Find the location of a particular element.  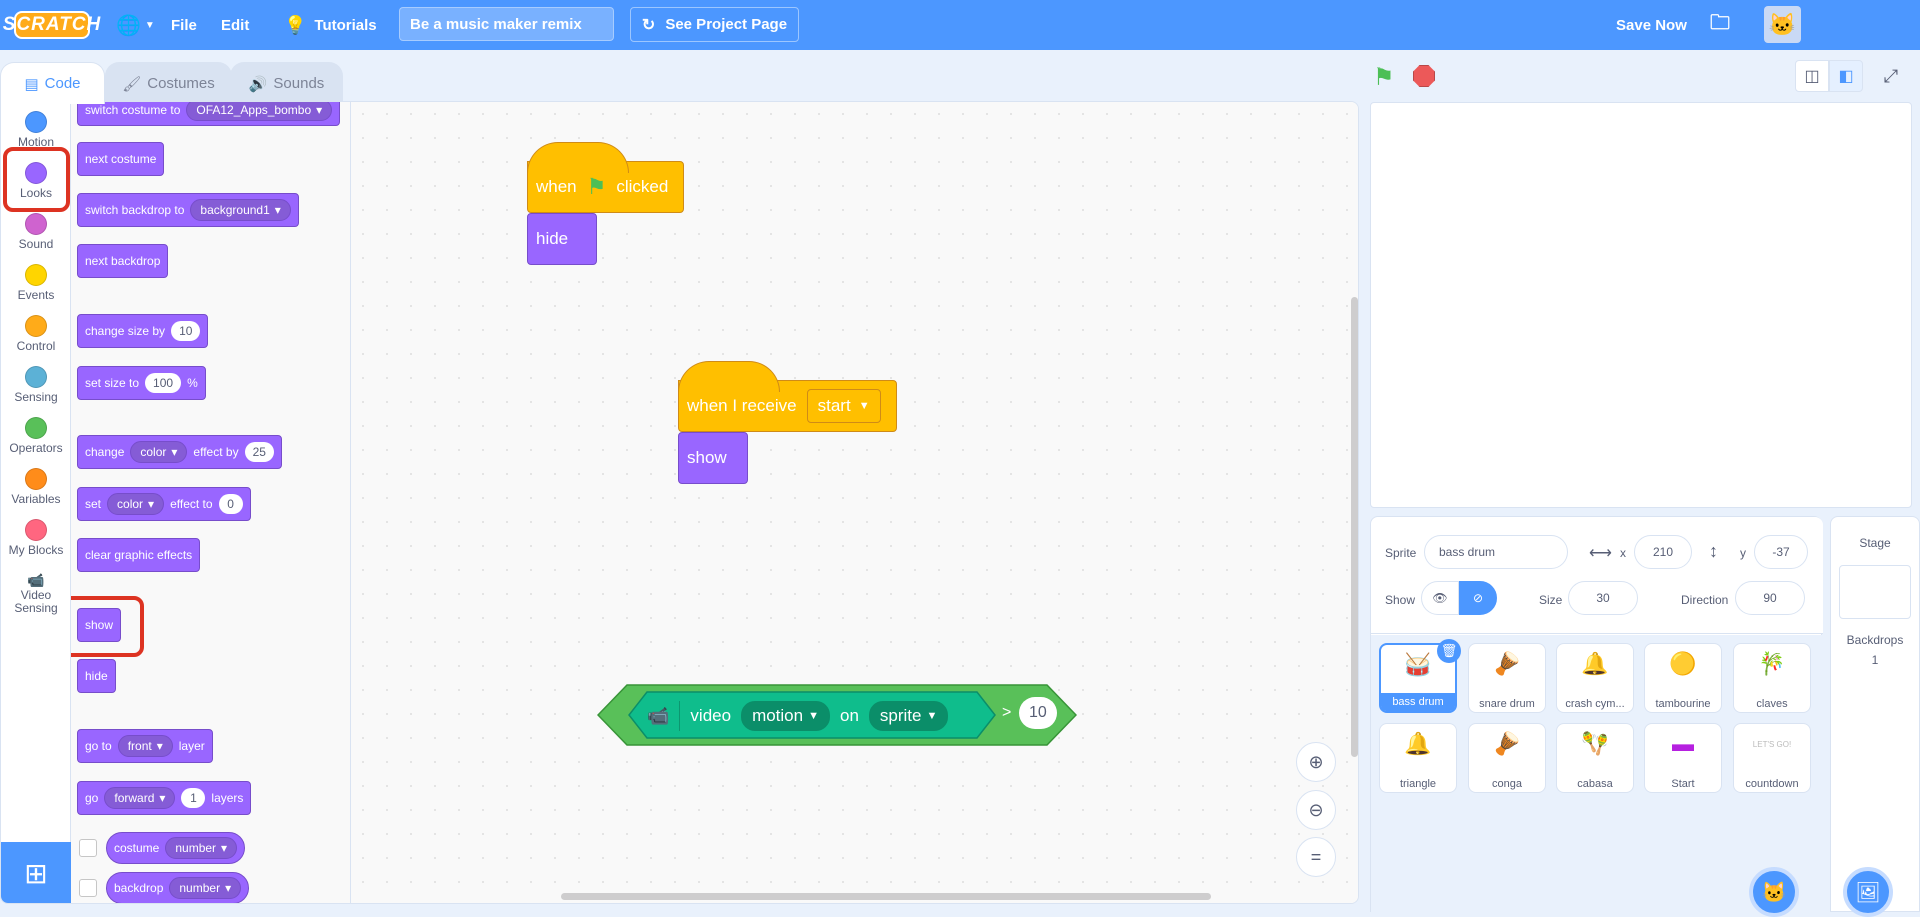

category-sensing: Sensing is located at coordinates (36, 387).